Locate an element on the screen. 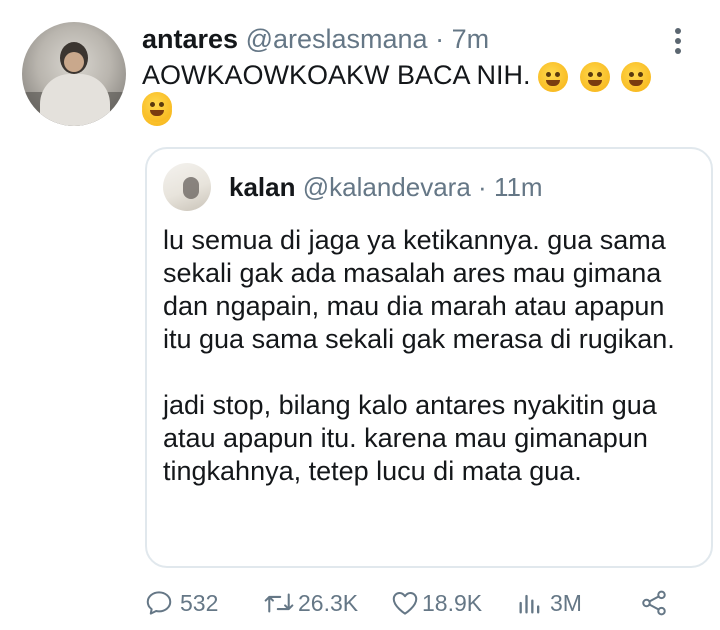 The width and height of the screenshot is (720, 630). retweet-count: 26.3K is located at coordinates (328, 602).